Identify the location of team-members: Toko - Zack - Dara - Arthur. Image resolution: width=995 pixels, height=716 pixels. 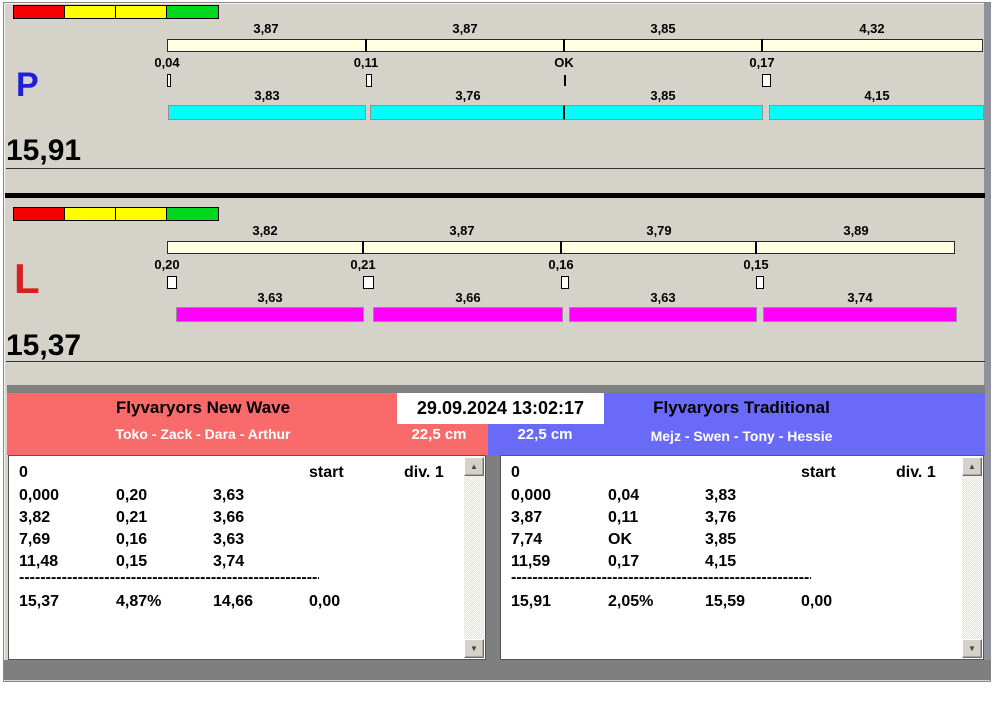
(203, 434).